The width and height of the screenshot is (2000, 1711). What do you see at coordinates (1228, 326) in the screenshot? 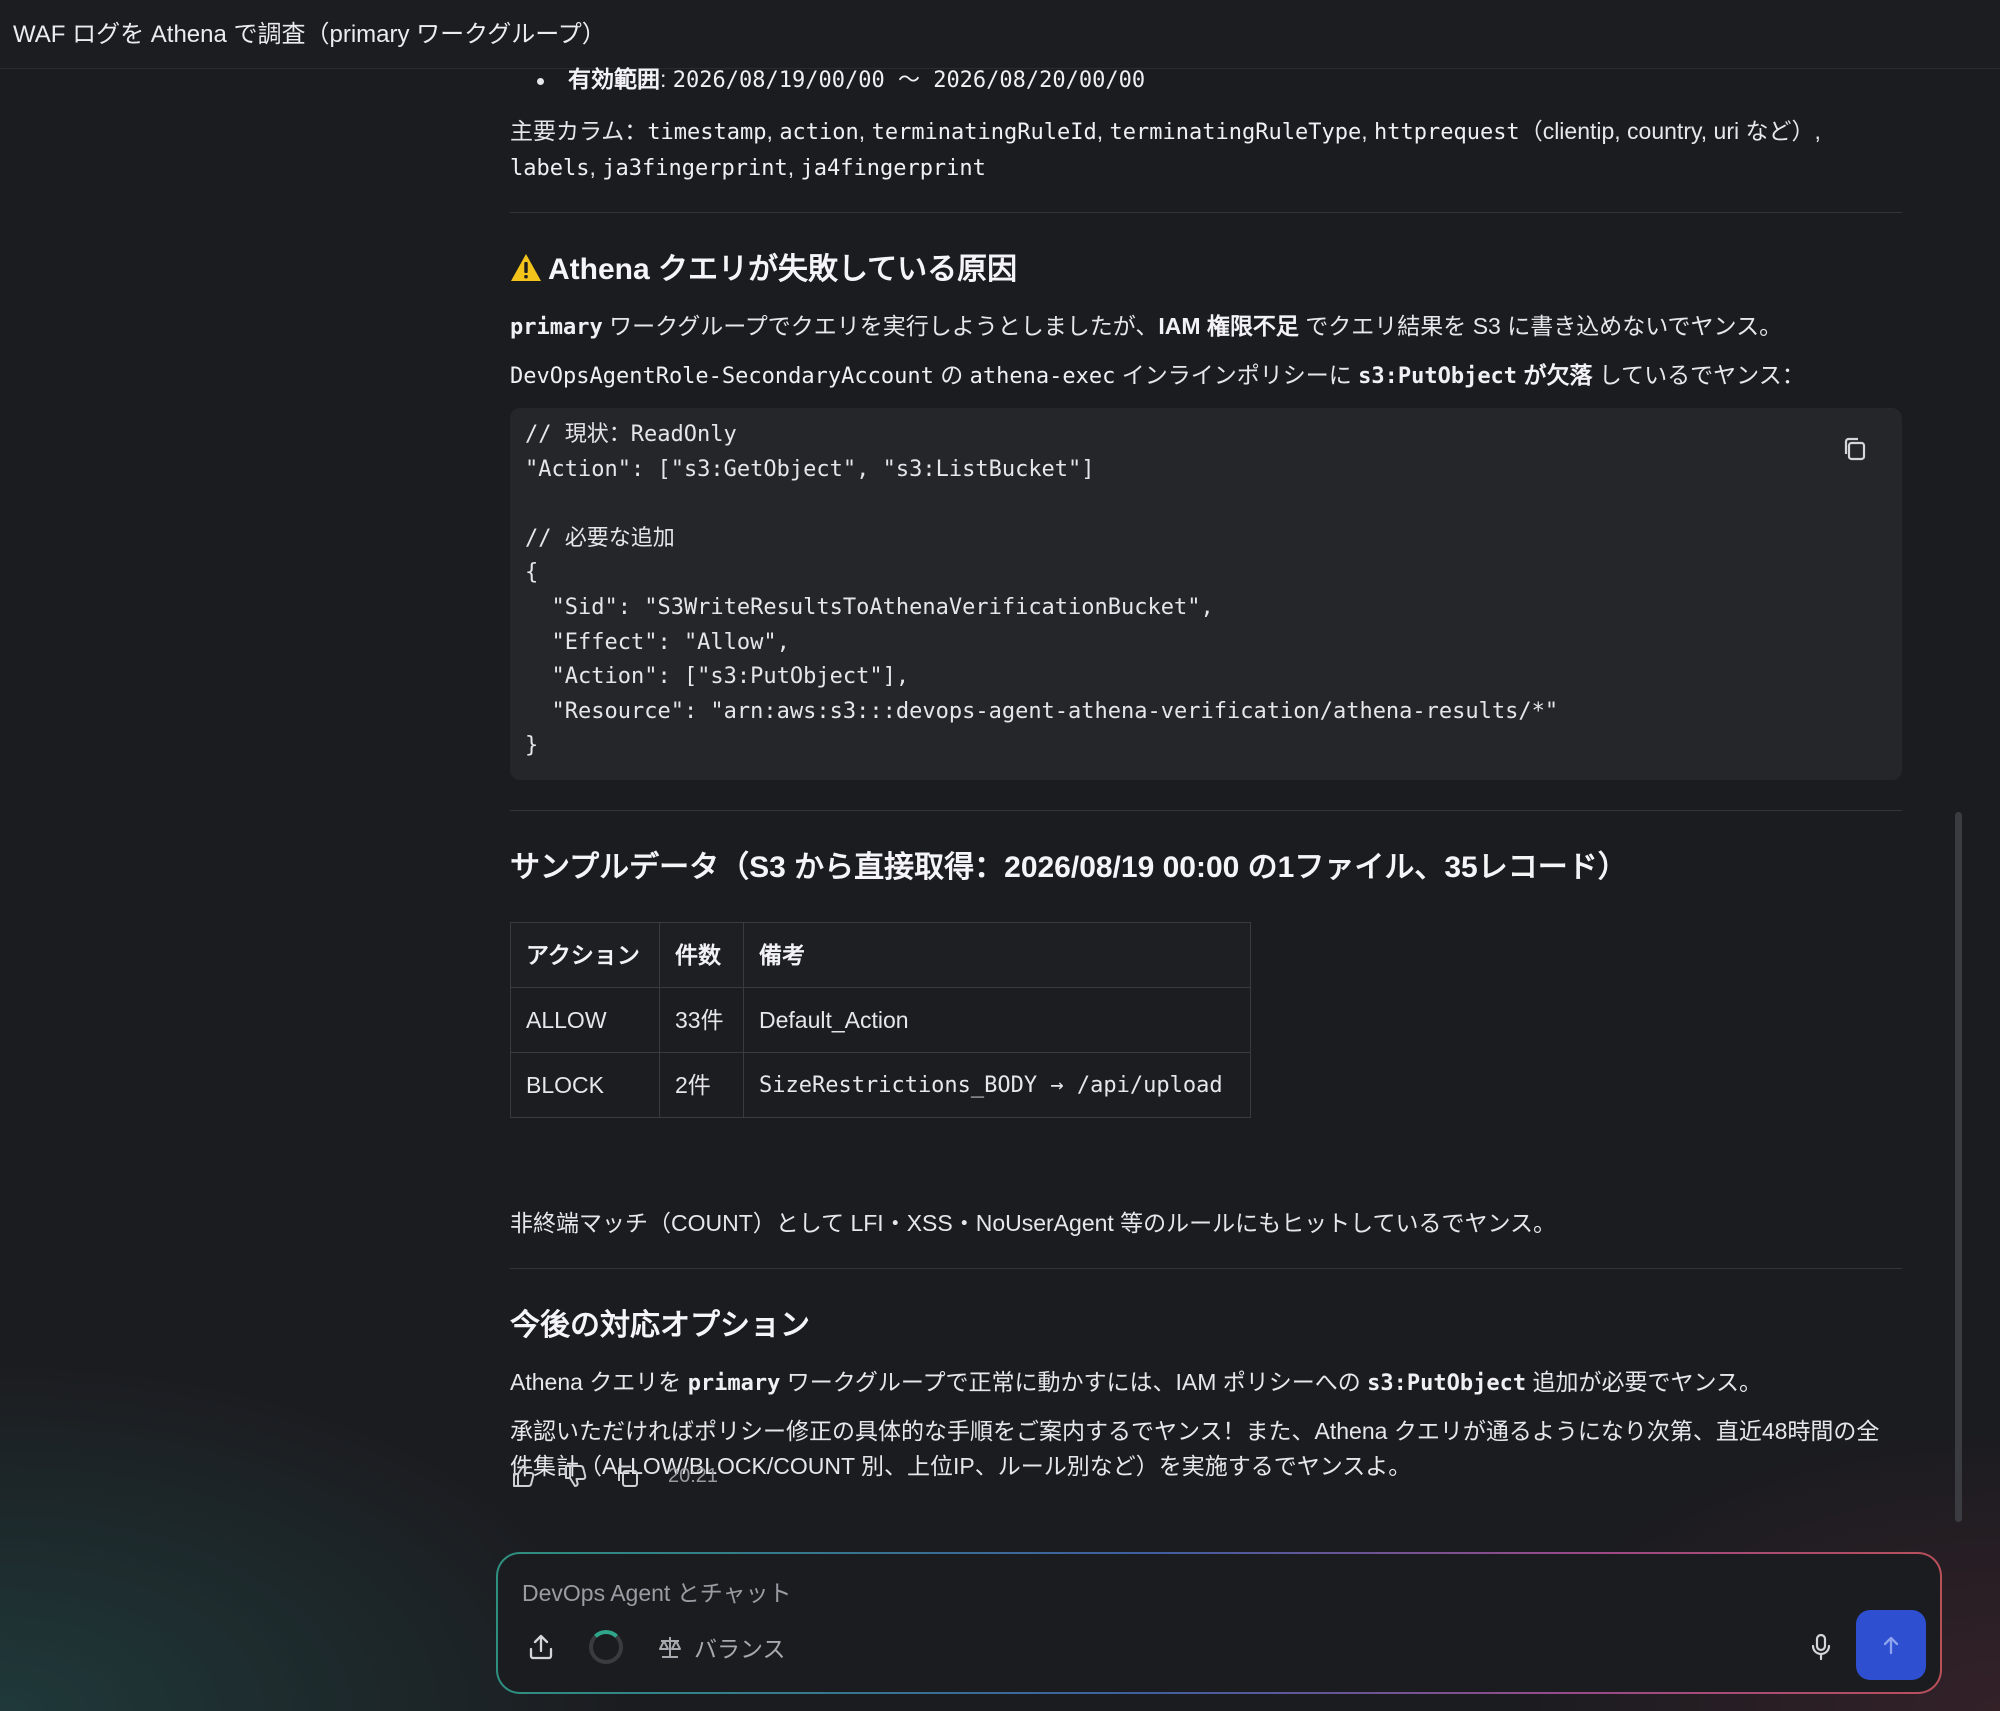
I see `bold-text: IAM 権限不足` at bounding box center [1228, 326].